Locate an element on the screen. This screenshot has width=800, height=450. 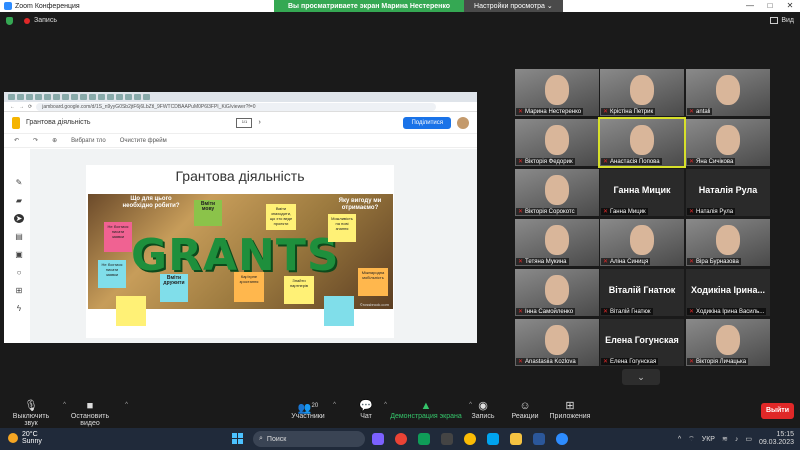
word-icon is located at coordinates (539, 439).